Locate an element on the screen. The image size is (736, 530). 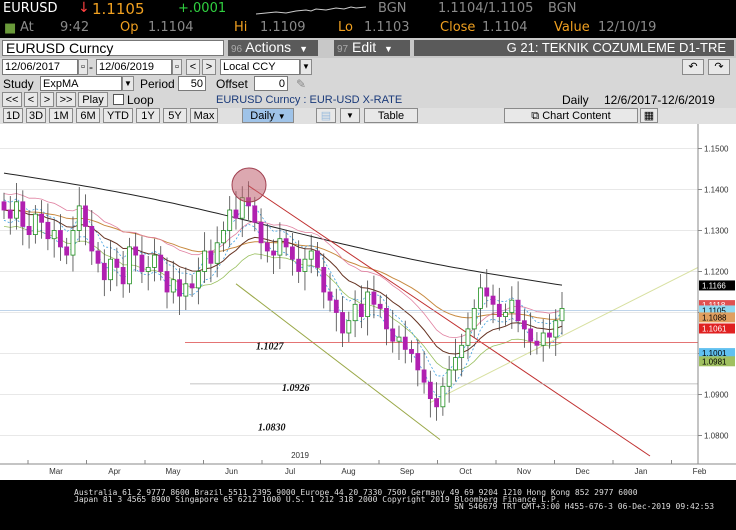
actions-menu: 96 Actions ▼ is located at coordinates (273, 48).